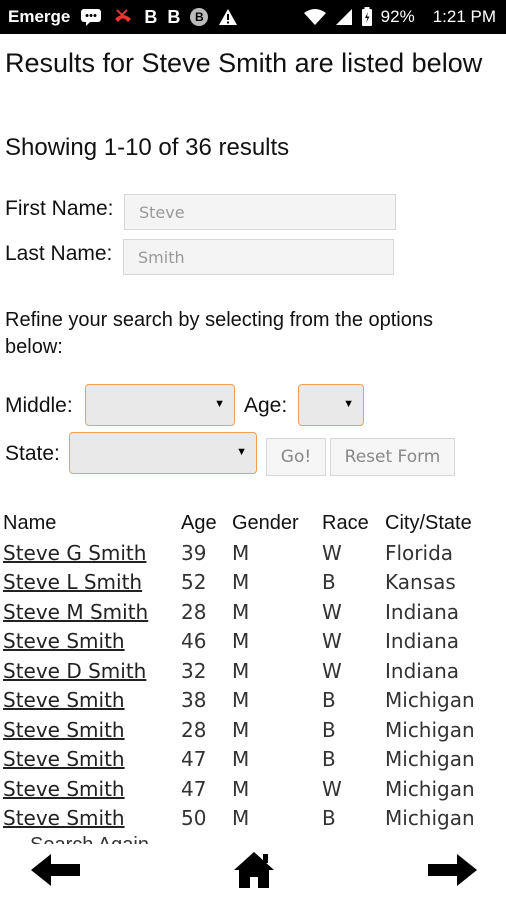 The width and height of the screenshot is (506, 900). What do you see at coordinates (464, 16) in the screenshot?
I see `status-time: 1:21 PM` at bounding box center [464, 16].